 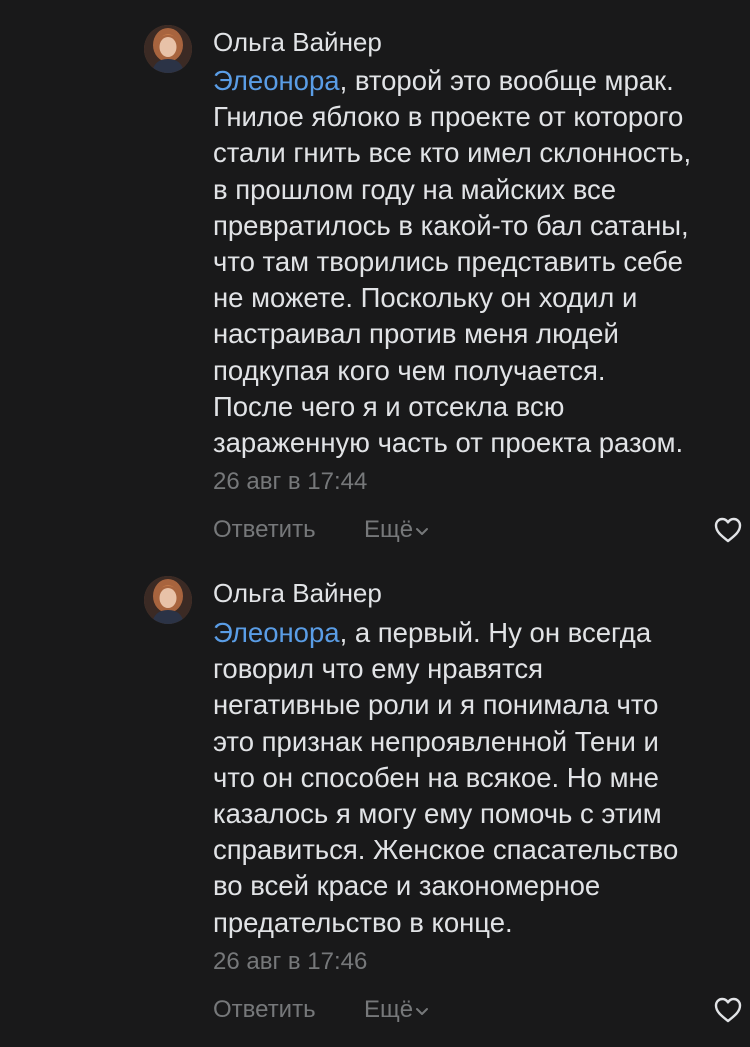 What do you see at coordinates (290, 481) in the screenshot?
I see `comment-timestamp: 26 авг в 17:44` at bounding box center [290, 481].